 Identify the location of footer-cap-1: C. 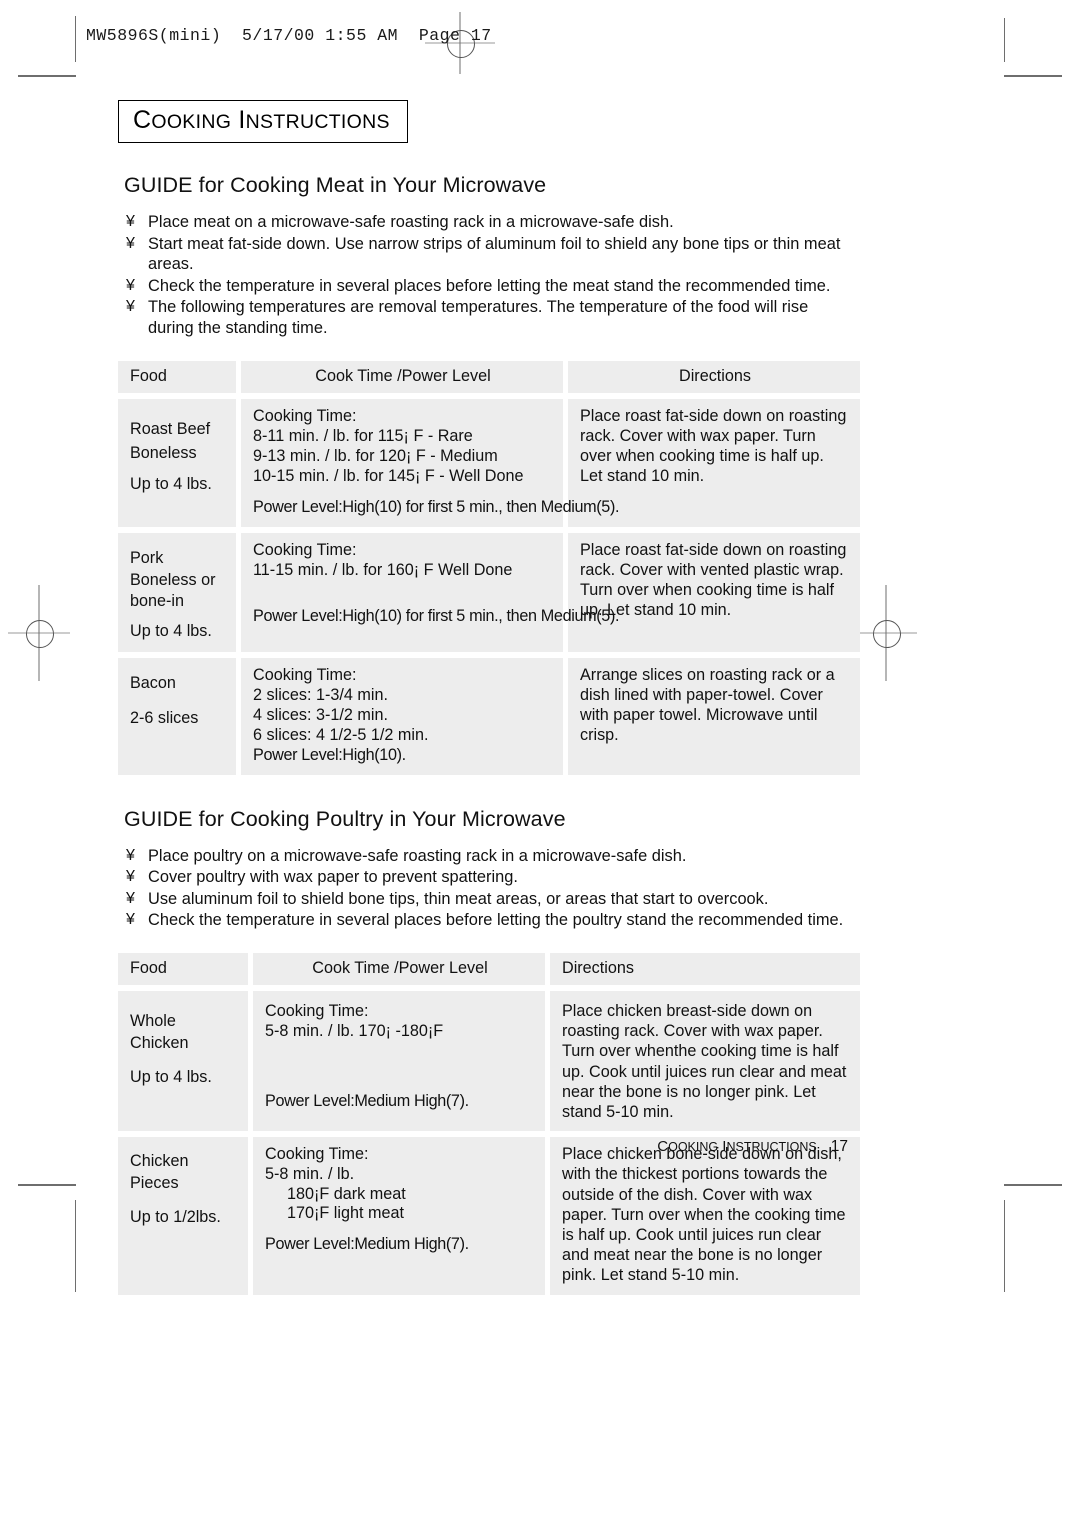
(663, 1146).